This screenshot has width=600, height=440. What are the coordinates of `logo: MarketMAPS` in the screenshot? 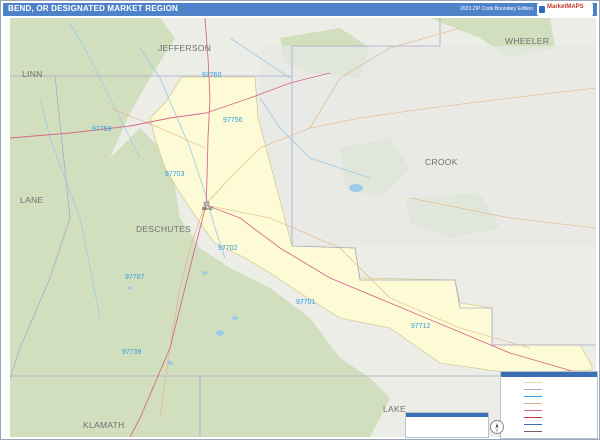 It's located at (565, 9).